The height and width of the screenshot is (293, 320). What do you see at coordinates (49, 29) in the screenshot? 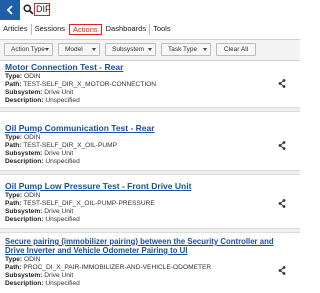
I see `tab-sessions: Sessions` at bounding box center [49, 29].